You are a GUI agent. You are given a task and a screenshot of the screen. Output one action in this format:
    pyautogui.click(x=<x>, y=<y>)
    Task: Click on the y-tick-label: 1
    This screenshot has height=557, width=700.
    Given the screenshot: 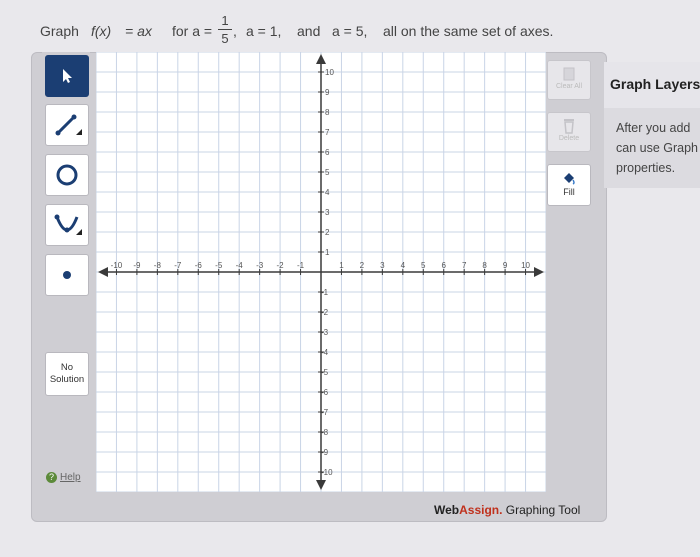 What is the action you would take?
    pyautogui.click(x=327, y=252)
    